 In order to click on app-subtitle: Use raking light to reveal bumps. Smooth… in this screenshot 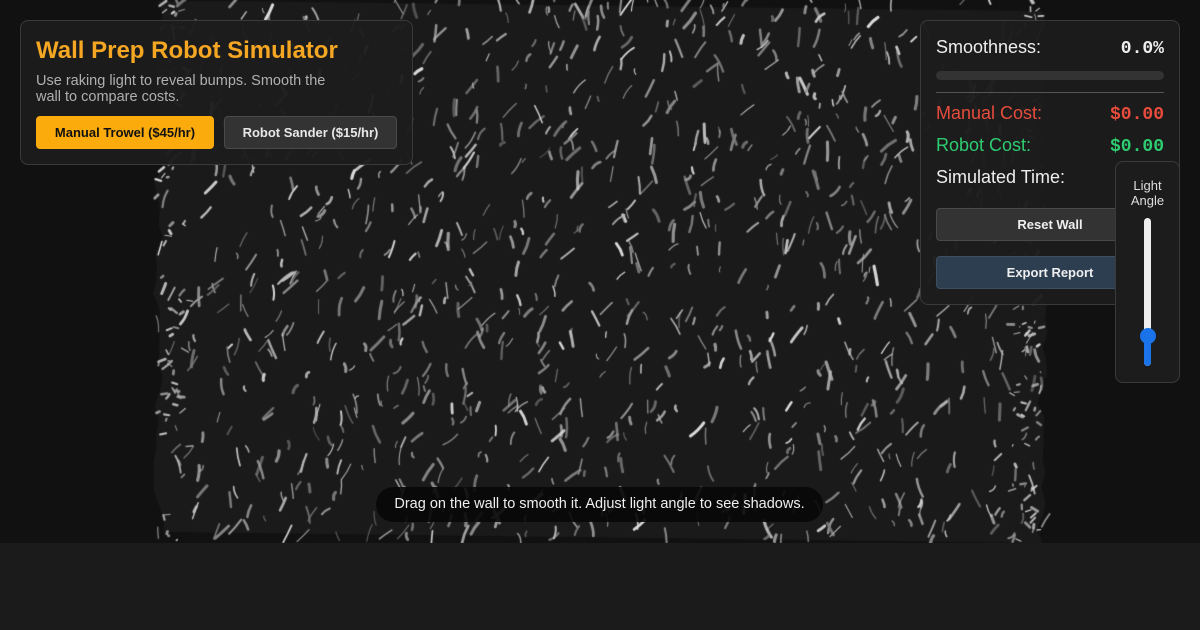, I will do `click(181, 89)`.